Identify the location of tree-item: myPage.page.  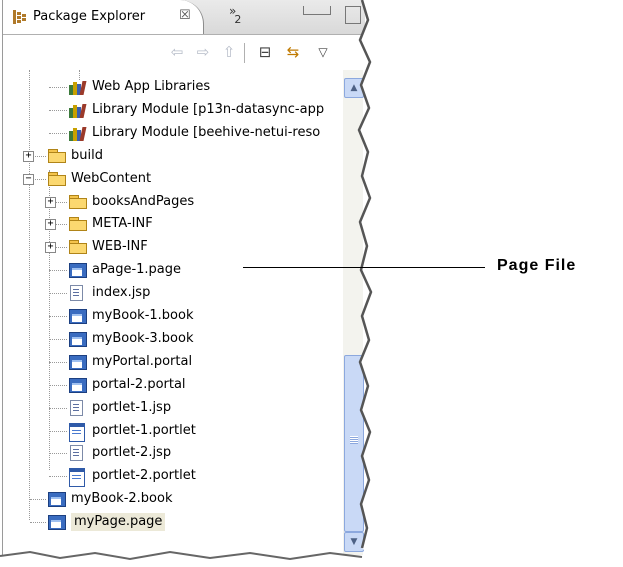
(107, 522).